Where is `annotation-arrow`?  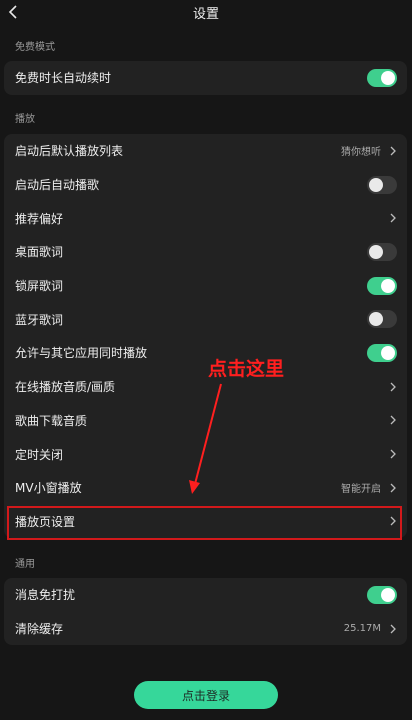
annotation-arrow is located at coordinates (205, 438).